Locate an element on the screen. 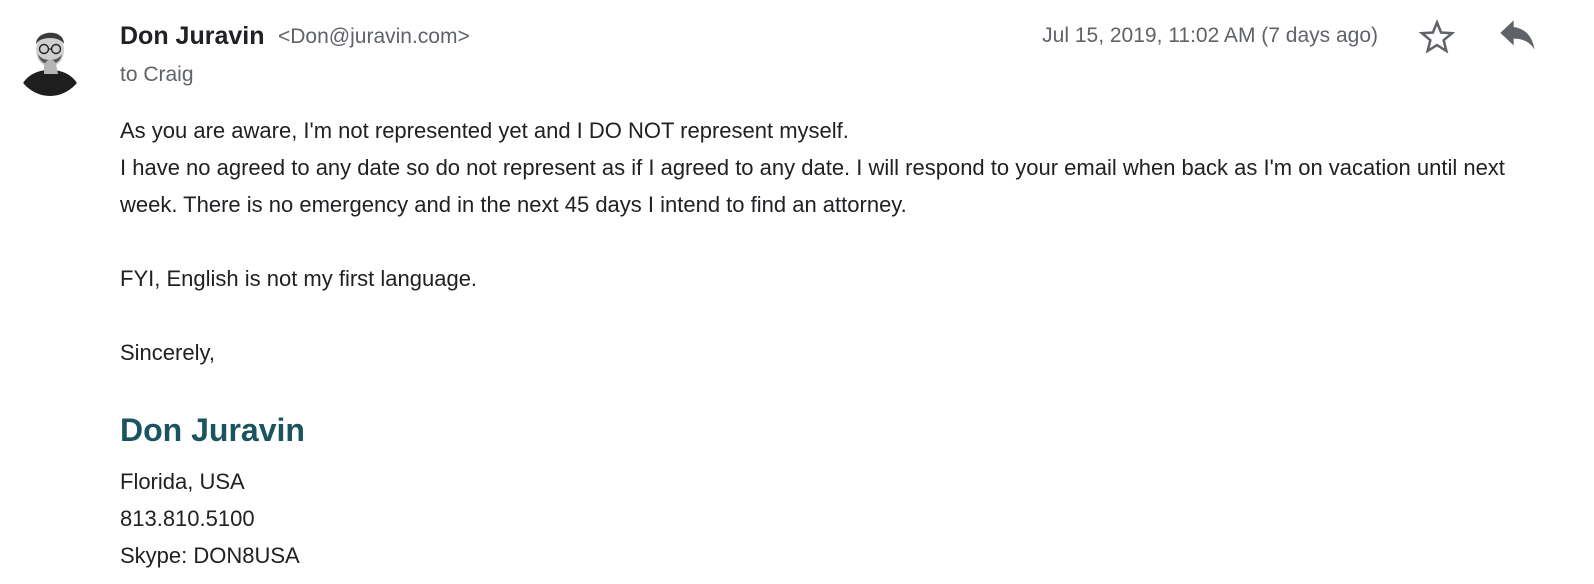  sender-name: Don Juravin is located at coordinates (192, 36).